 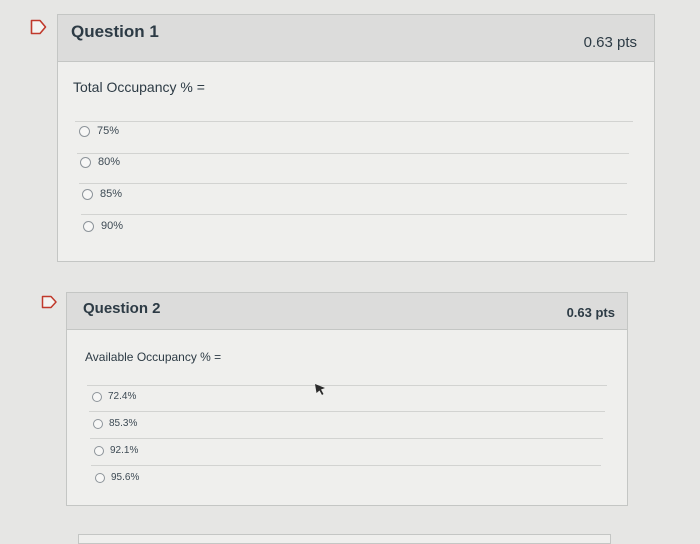 What do you see at coordinates (122, 308) in the screenshot?
I see `question-title: Question 2` at bounding box center [122, 308].